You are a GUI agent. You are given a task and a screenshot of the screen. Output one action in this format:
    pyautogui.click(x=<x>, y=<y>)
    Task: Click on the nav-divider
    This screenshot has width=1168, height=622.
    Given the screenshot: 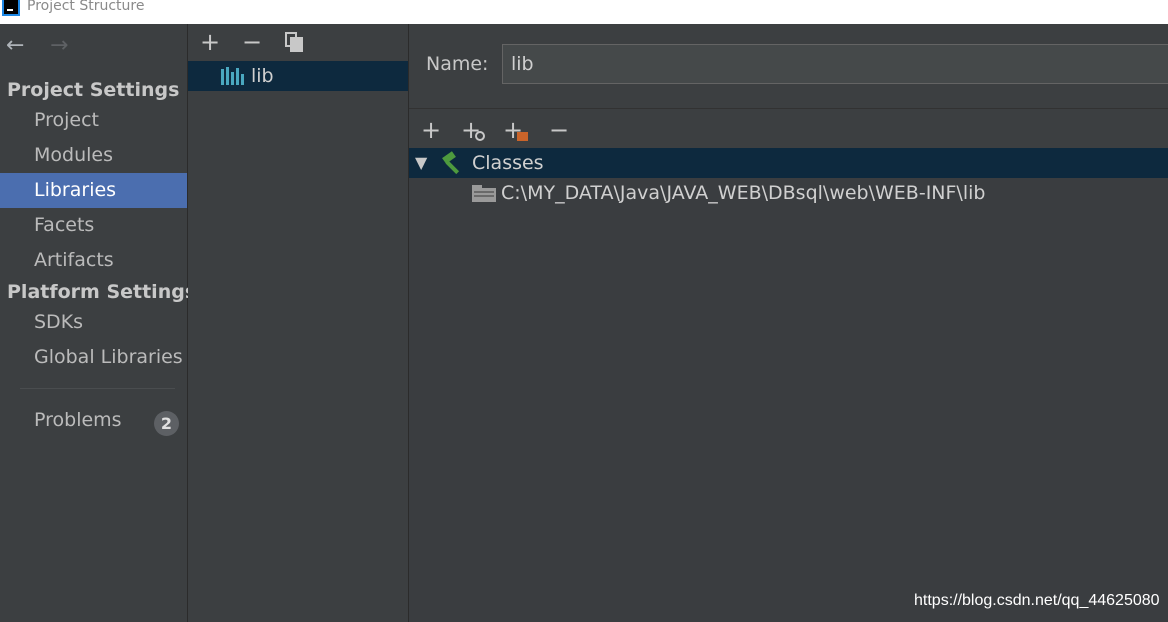 What is the action you would take?
    pyautogui.click(x=97, y=388)
    